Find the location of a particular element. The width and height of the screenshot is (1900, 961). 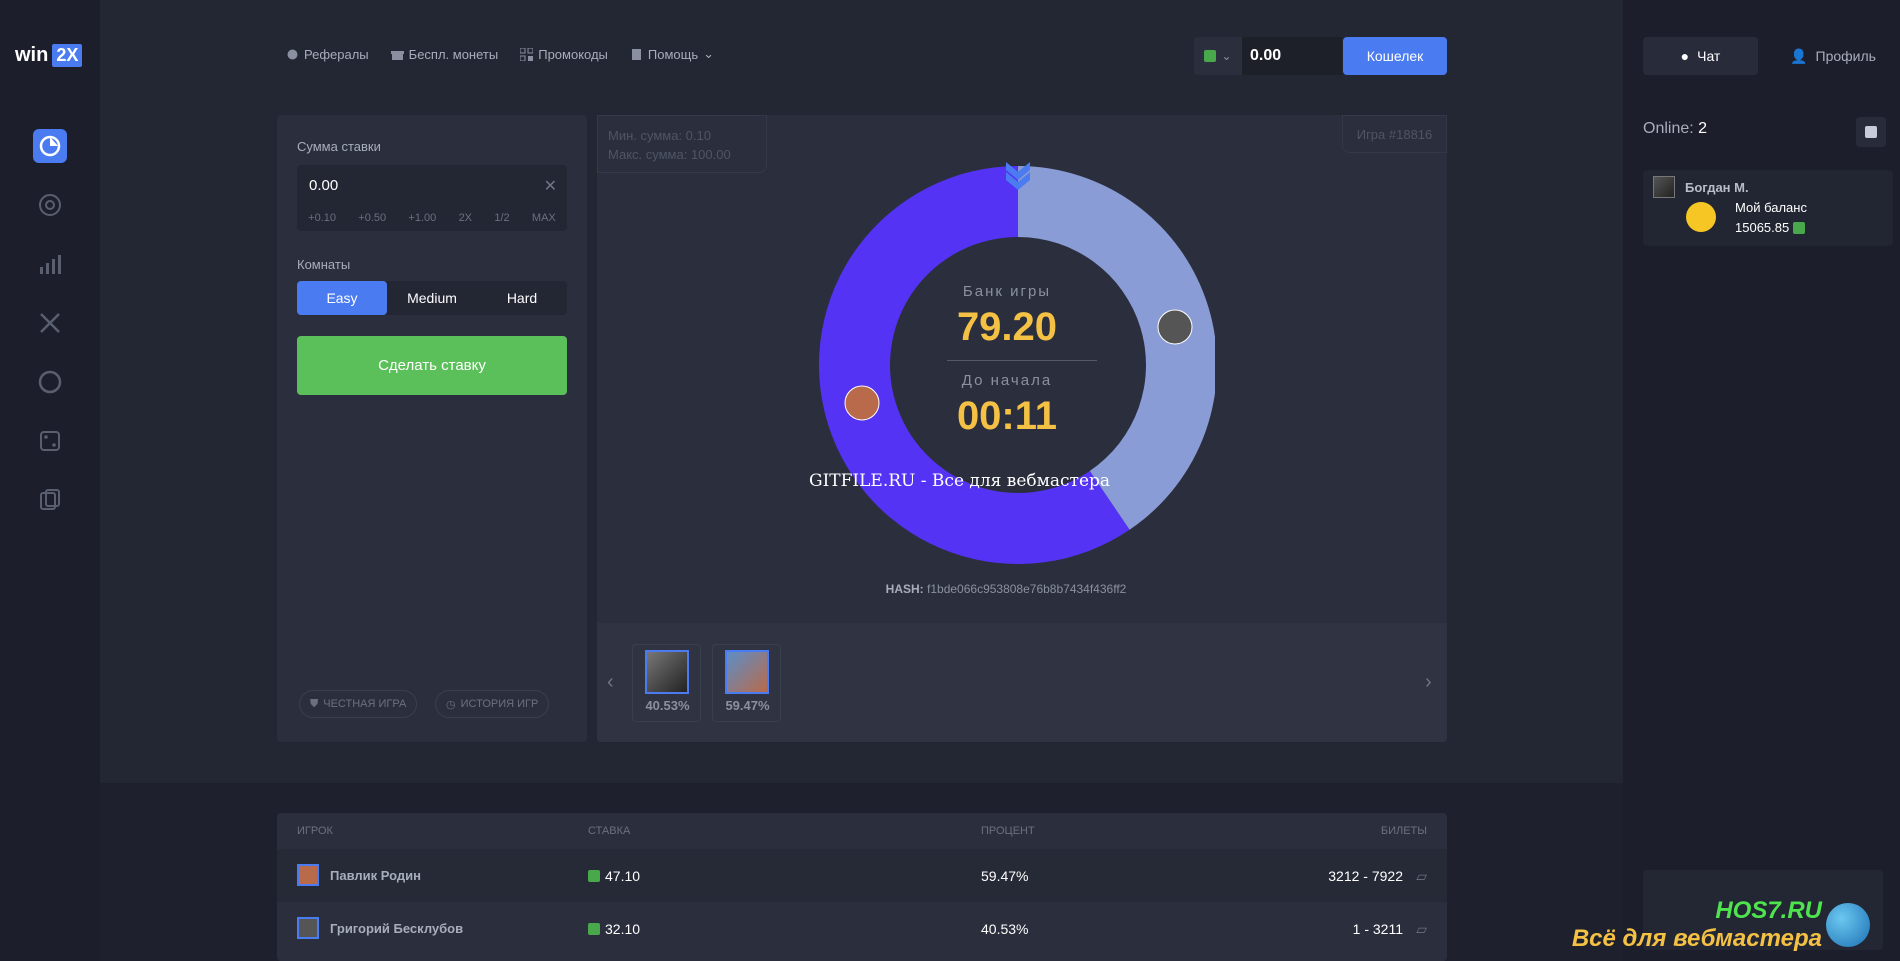

nav-help-label: Помощь is located at coordinates (673, 54).